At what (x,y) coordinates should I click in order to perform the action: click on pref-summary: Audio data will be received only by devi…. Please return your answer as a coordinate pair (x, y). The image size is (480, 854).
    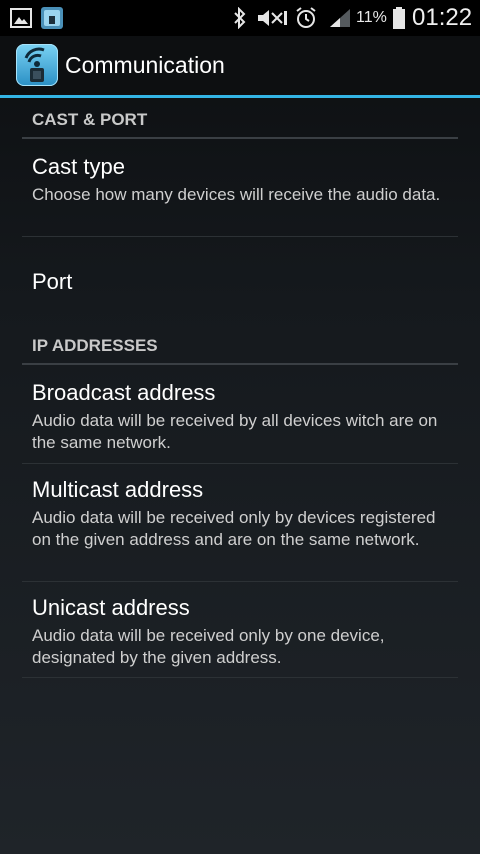
    Looking at the image, I should click on (234, 528).